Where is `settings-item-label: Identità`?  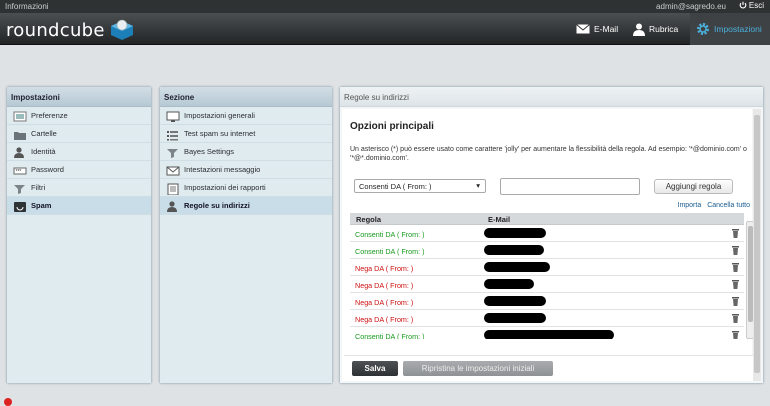 settings-item-label: Identità is located at coordinates (43, 151).